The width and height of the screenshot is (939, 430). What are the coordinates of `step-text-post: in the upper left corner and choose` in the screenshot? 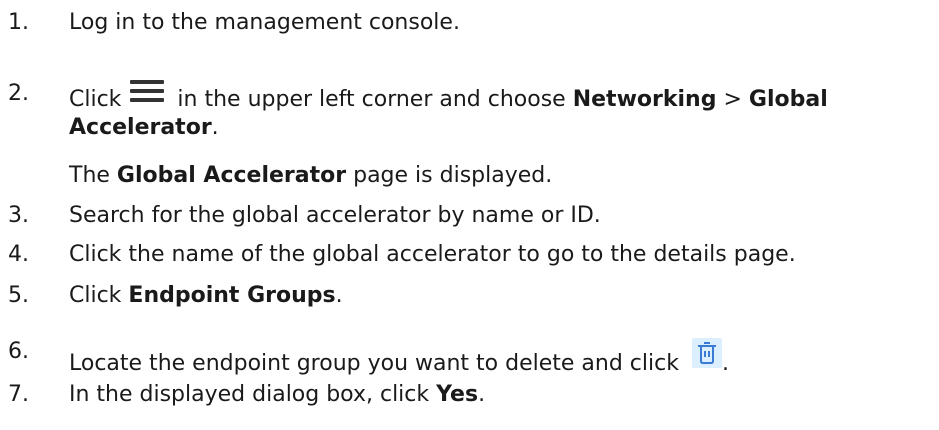 It's located at (371, 99).